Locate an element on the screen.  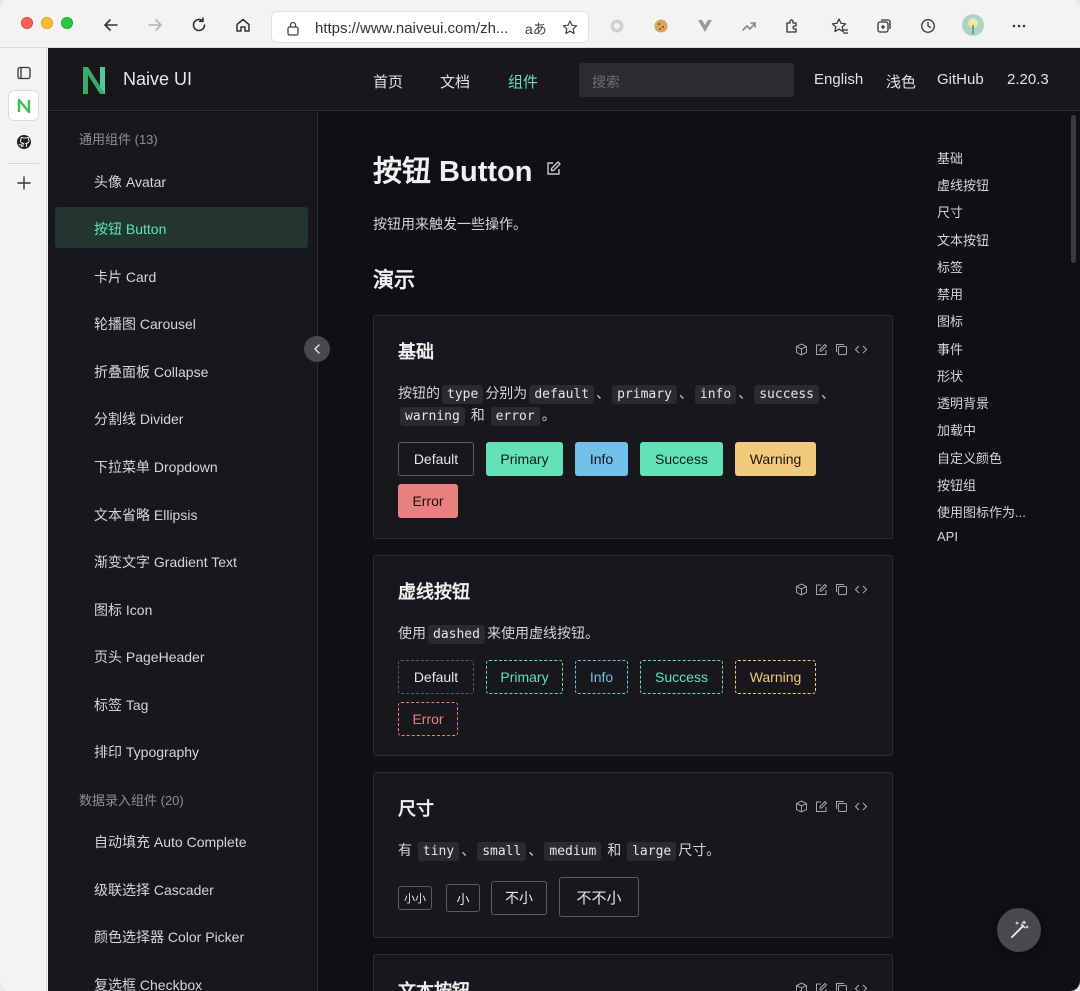
trend-icon is located at coordinates (749, 26).